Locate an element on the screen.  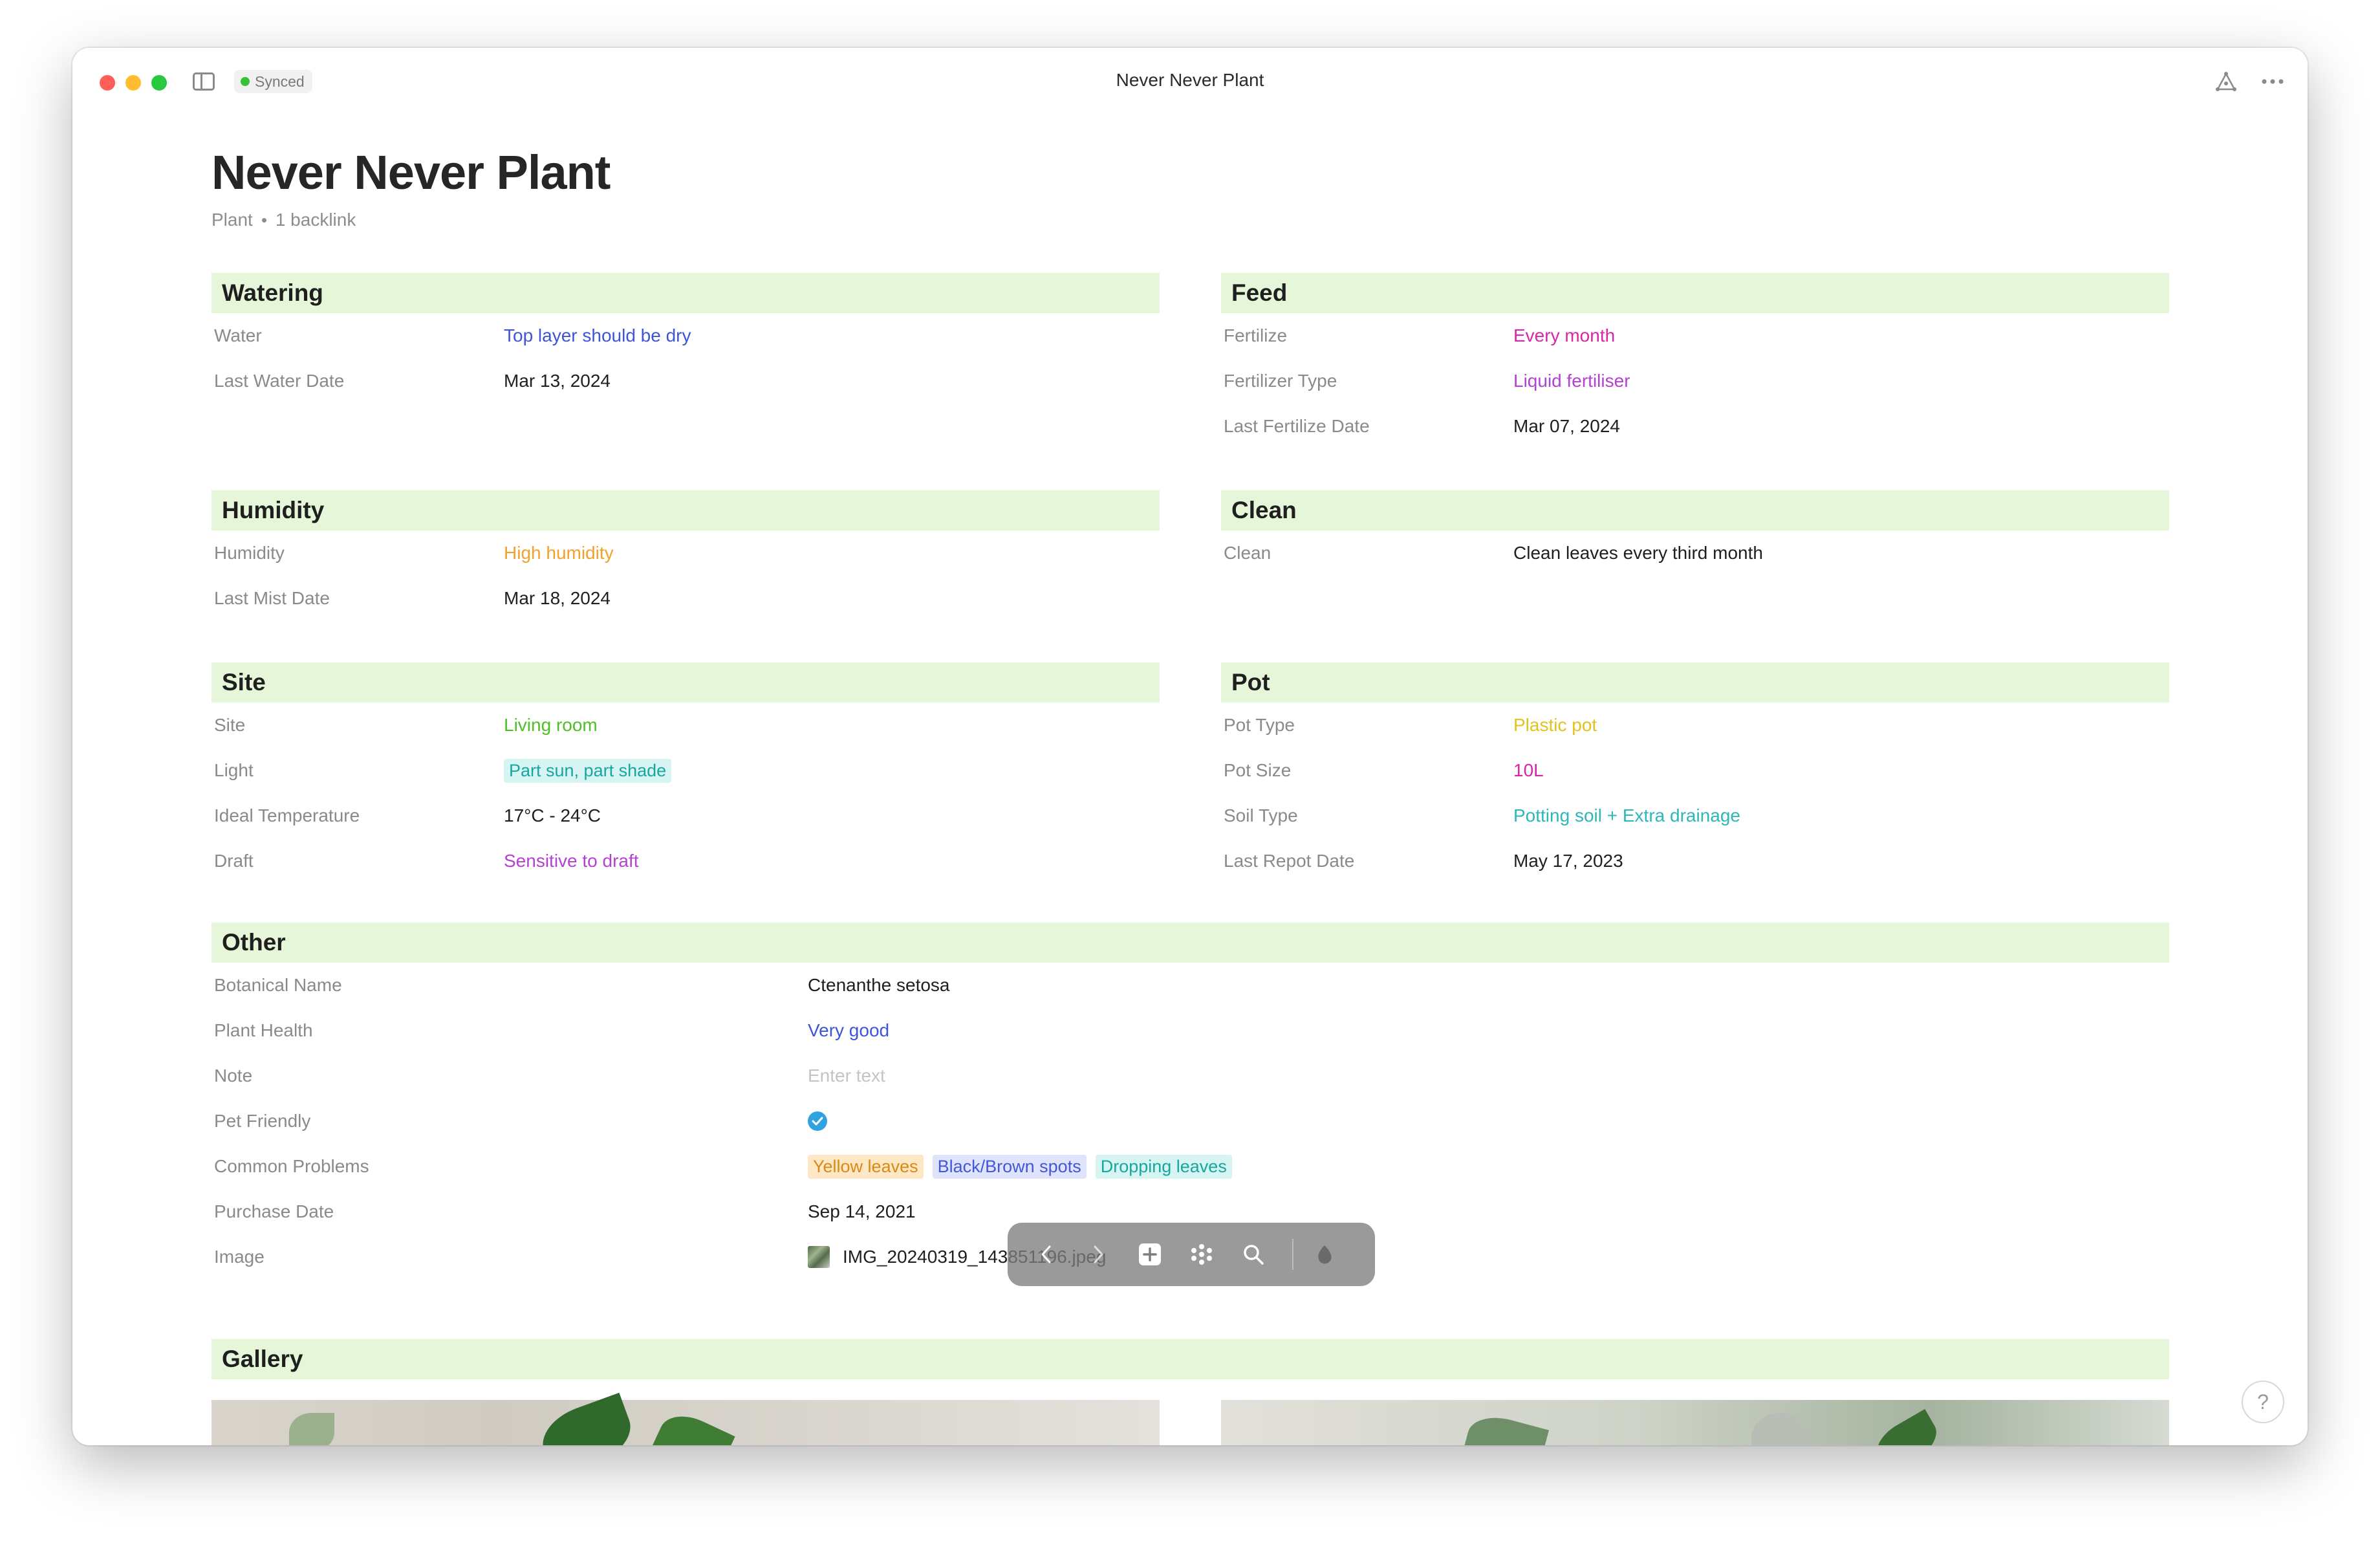
property-value: Living room is located at coordinates (551, 725).